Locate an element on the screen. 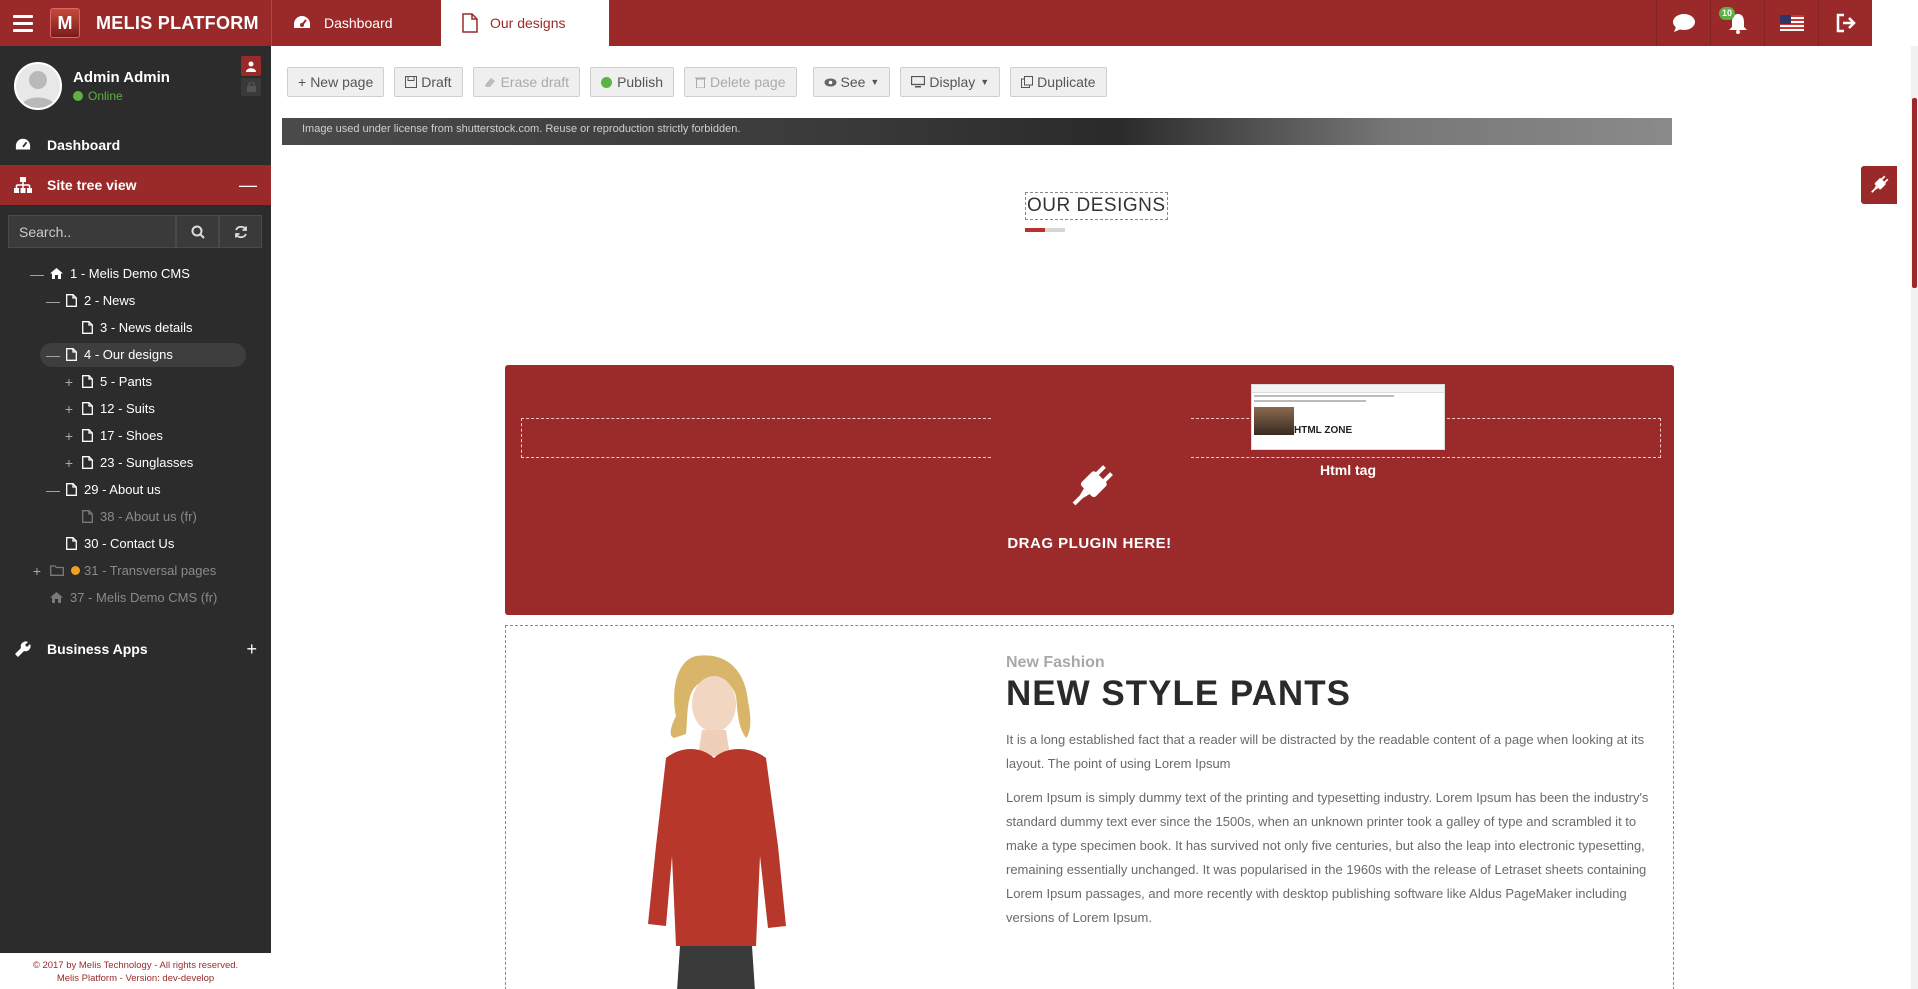 The image size is (1918, 989). status-dot is located at coordinates (75, 570).